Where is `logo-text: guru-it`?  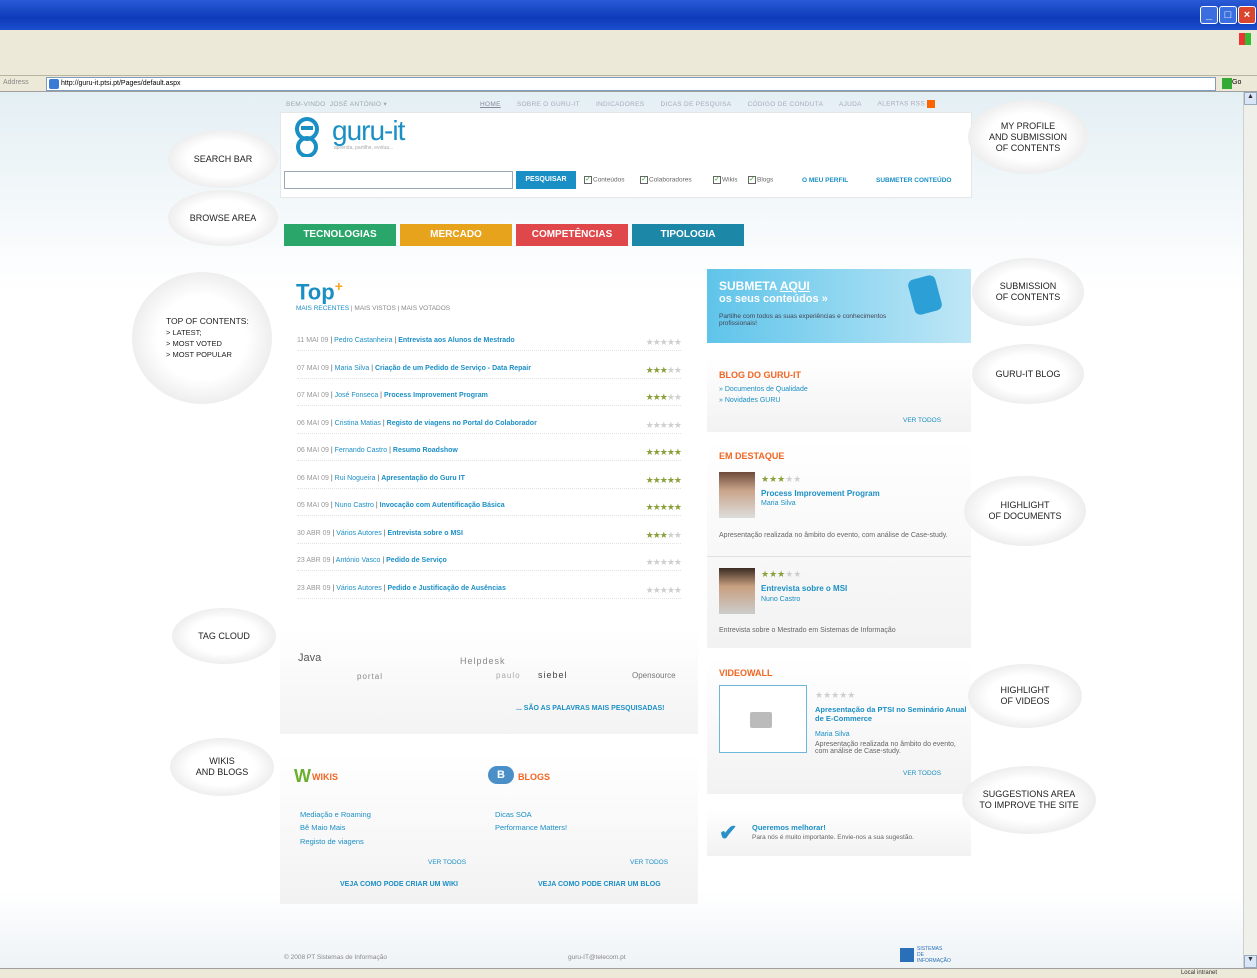 logo-text: guru-it is located at coordinates (368, 131).